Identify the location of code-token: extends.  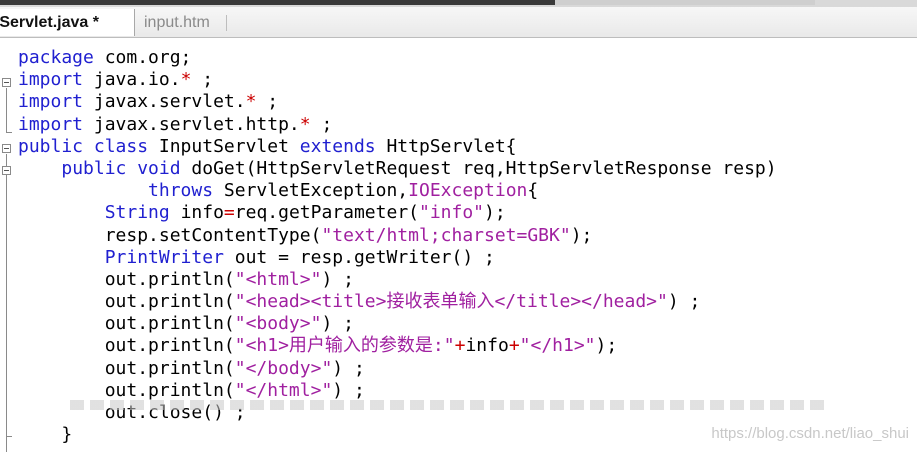
(337, 146).